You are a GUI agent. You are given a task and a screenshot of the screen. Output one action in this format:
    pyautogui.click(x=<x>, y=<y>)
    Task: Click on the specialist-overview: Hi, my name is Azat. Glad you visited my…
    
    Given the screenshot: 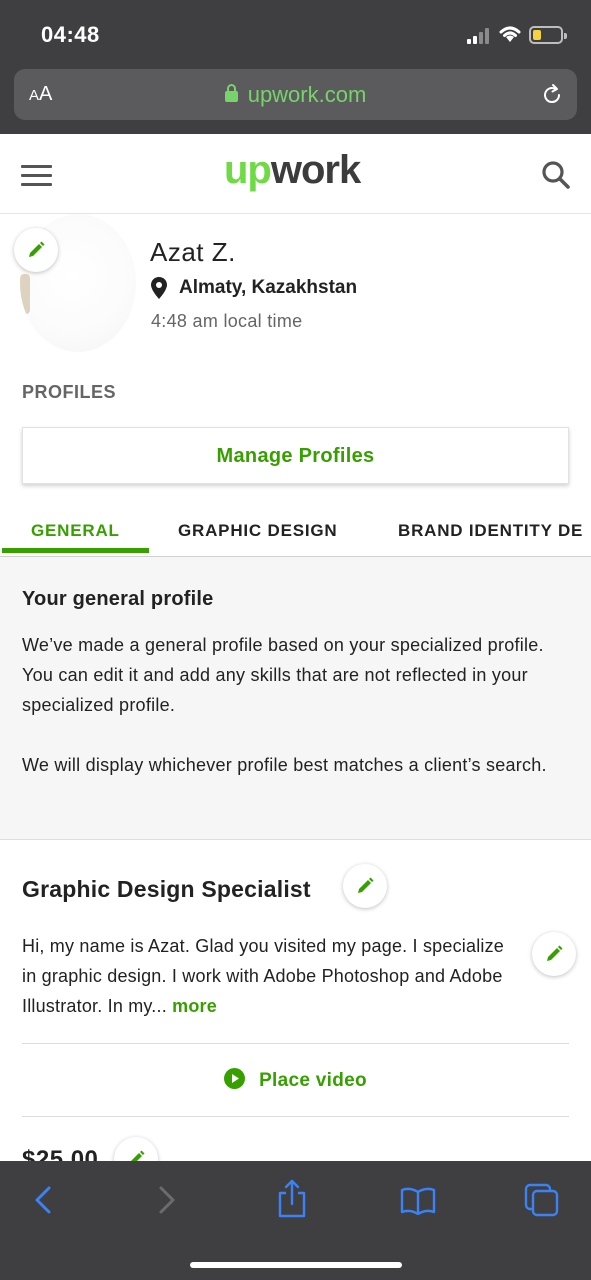 What is the action you would take?
    pyautogui.click(x=263, y=976)
    